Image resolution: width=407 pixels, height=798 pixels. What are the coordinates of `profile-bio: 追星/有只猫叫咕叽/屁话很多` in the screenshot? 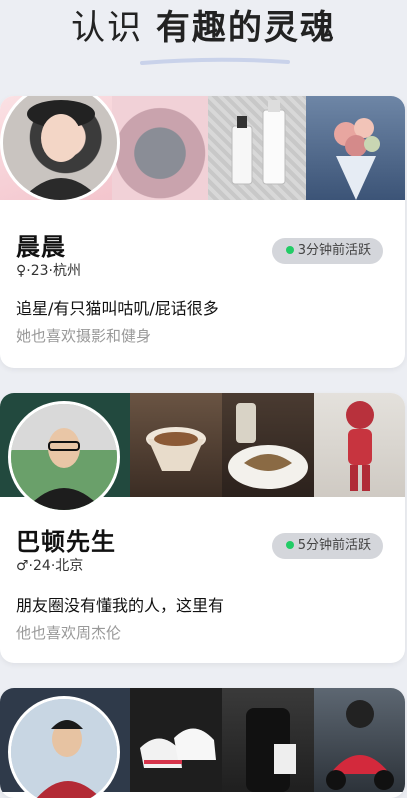 It's located at (117, 308).